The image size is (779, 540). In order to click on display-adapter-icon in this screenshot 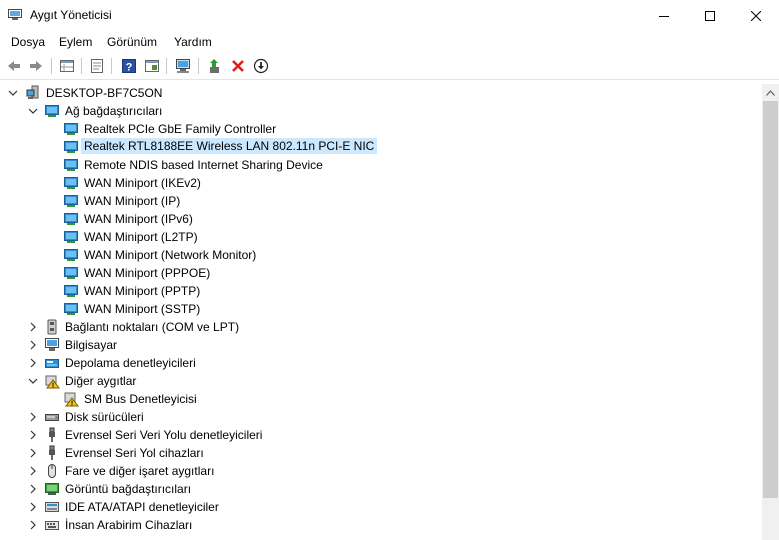, I will do `click(52, 489)`.